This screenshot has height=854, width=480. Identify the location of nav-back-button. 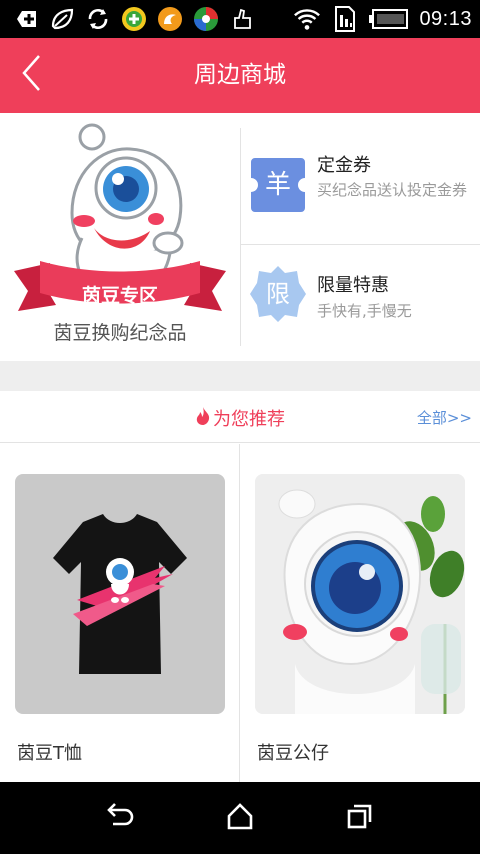
(120, 818).